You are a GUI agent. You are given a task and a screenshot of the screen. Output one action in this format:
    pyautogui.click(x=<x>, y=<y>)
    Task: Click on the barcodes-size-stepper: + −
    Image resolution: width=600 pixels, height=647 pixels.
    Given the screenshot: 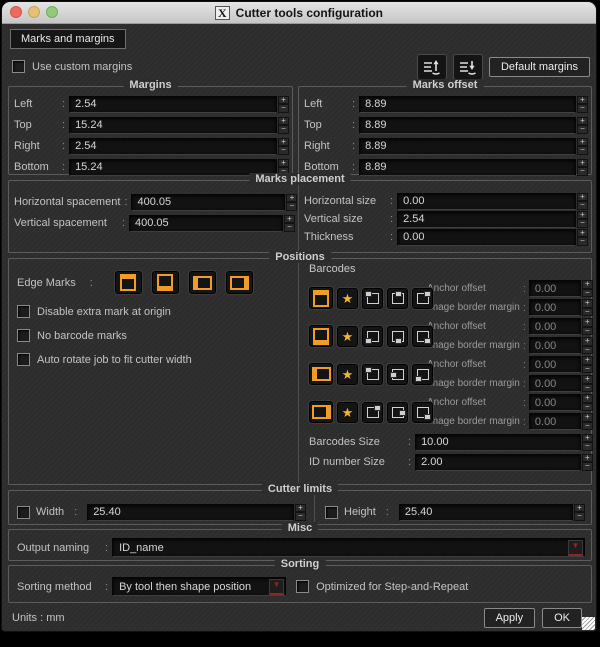 What is the action you would take?
    pyautogui.click(x=587, y=442)
    